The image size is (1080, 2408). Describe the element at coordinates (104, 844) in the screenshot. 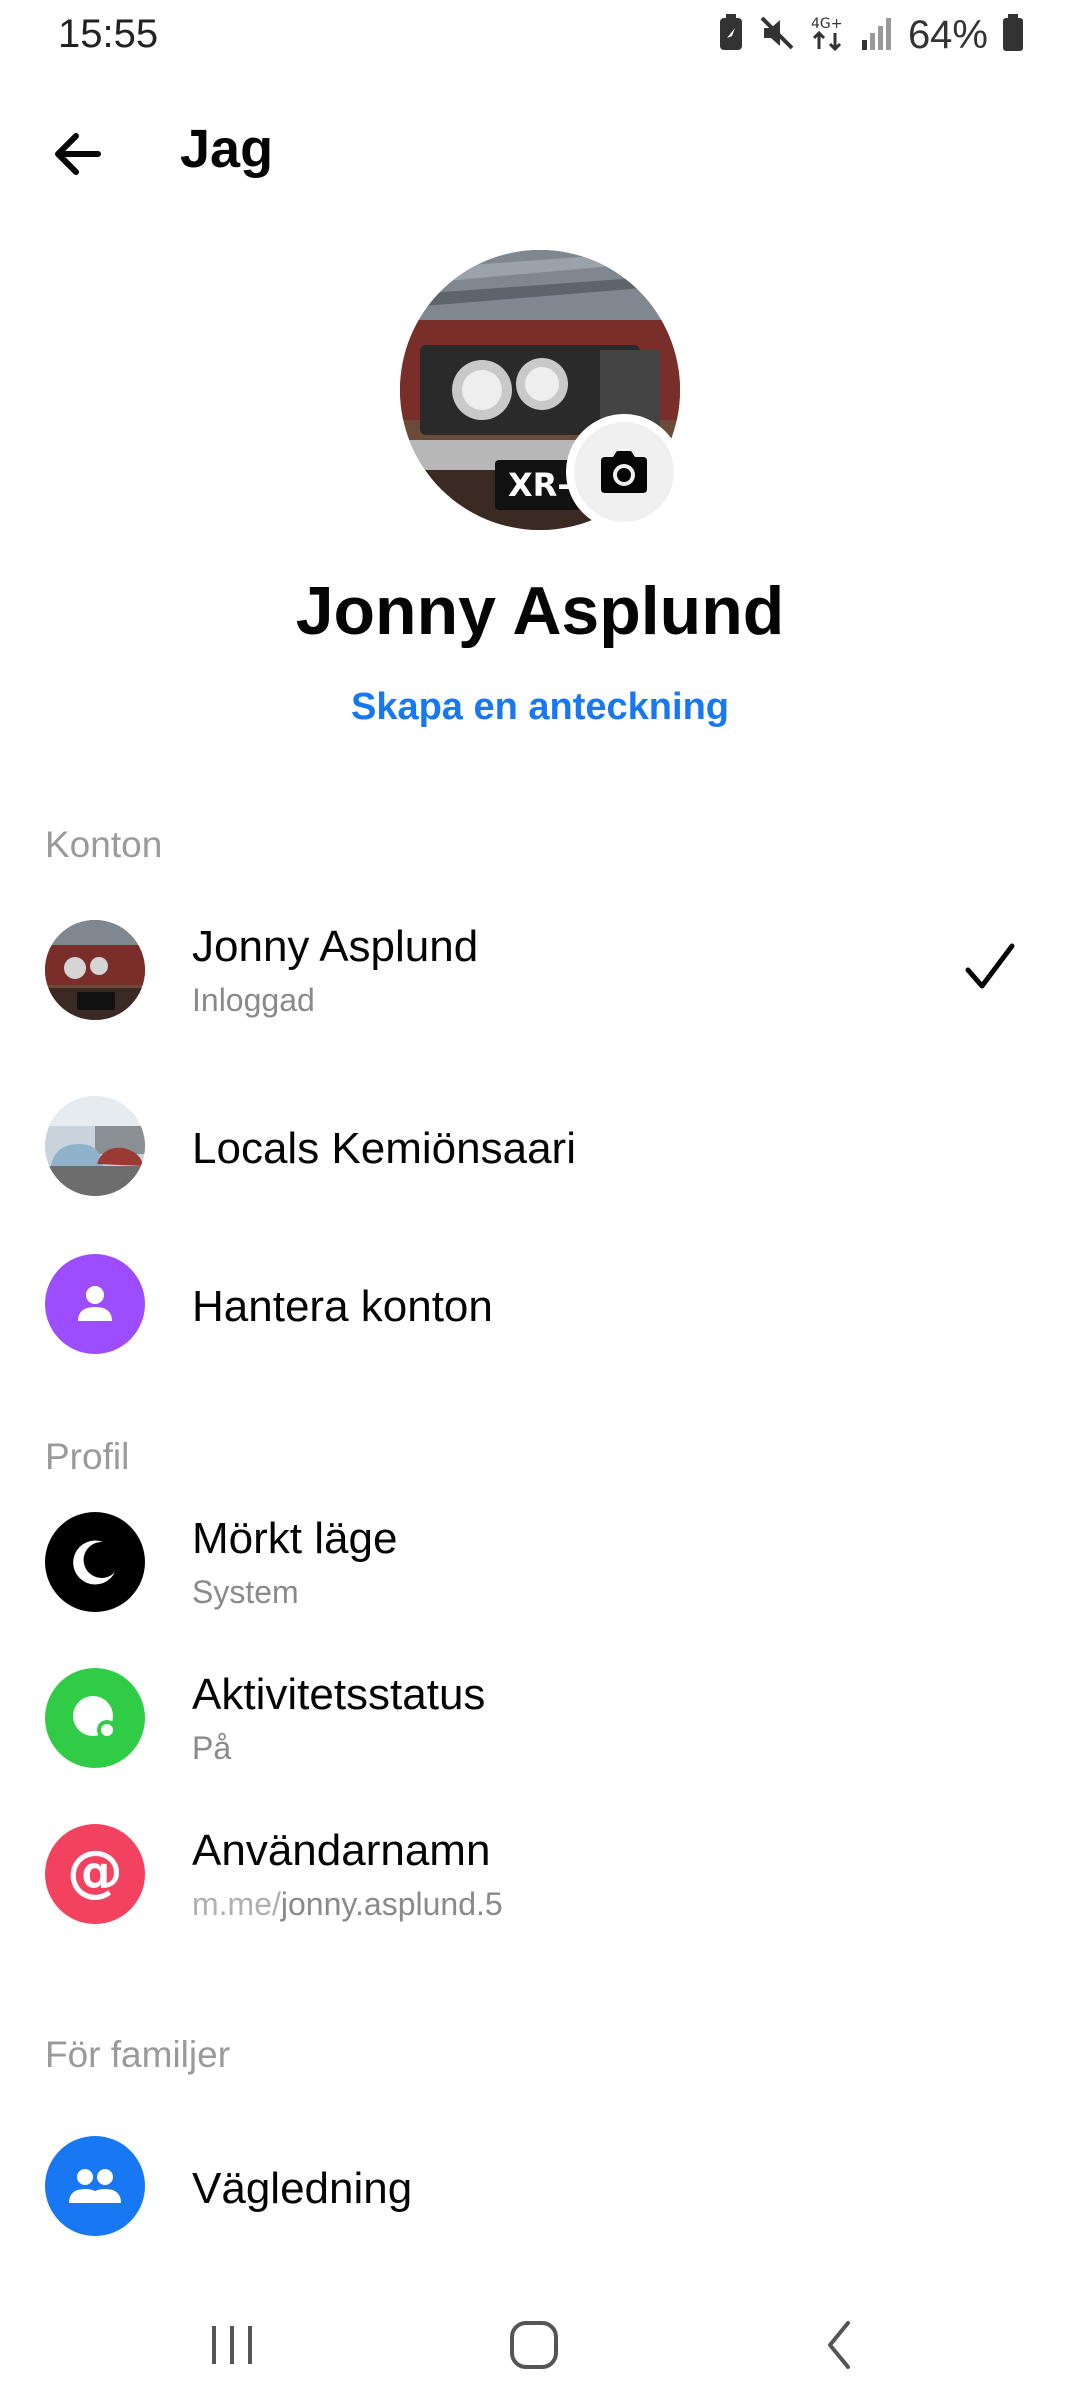

I see `section-header-accounts: Konton` at that location.